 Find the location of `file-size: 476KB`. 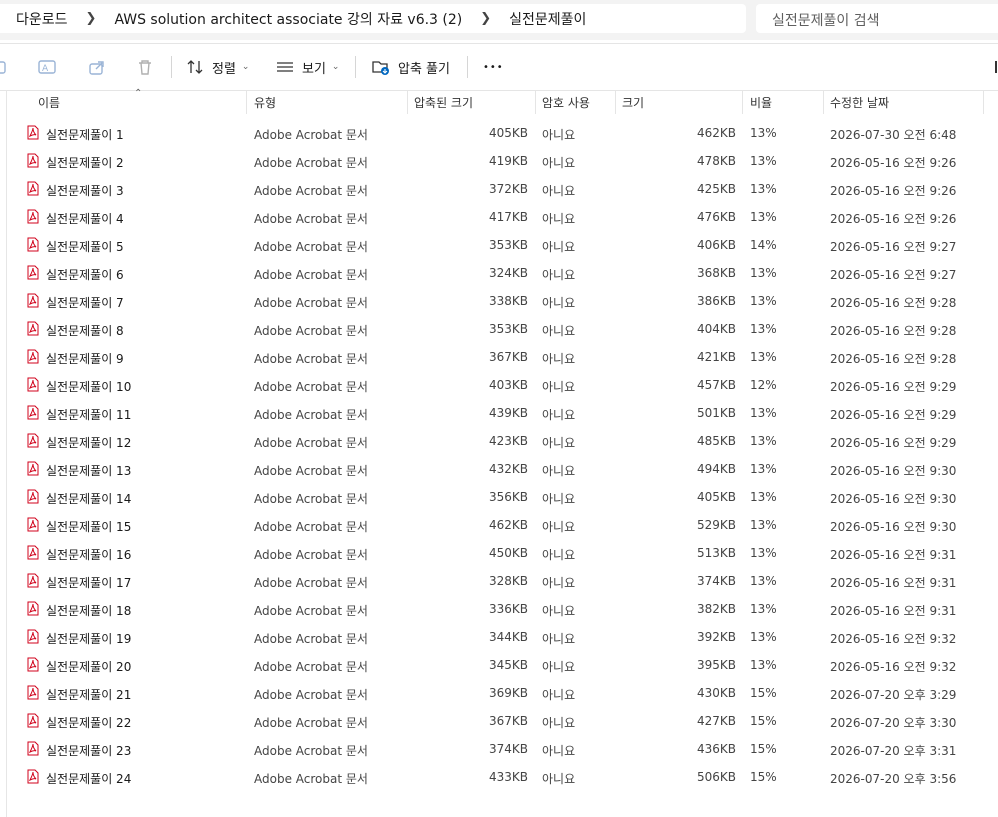

file-size: 476KB is located at coordinates (716, 217).